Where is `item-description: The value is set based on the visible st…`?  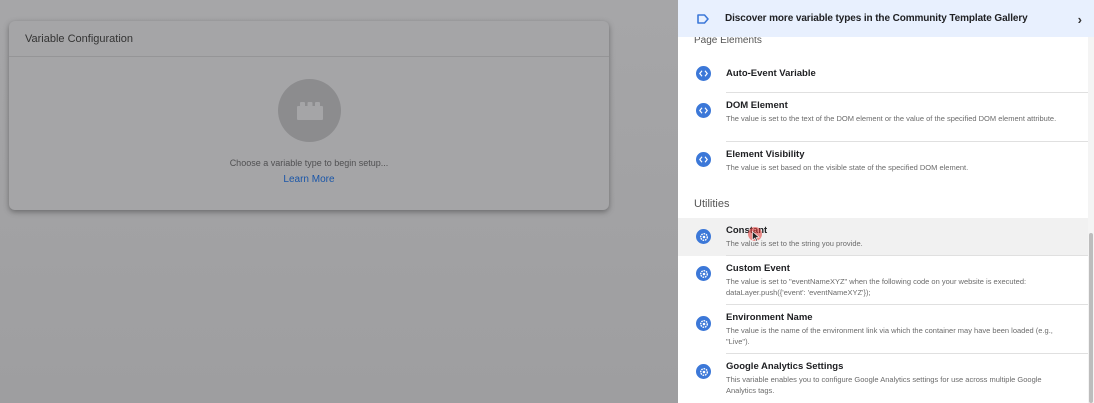 item-description: The value is set based on the visible st… is located at coordinates (847, 167).